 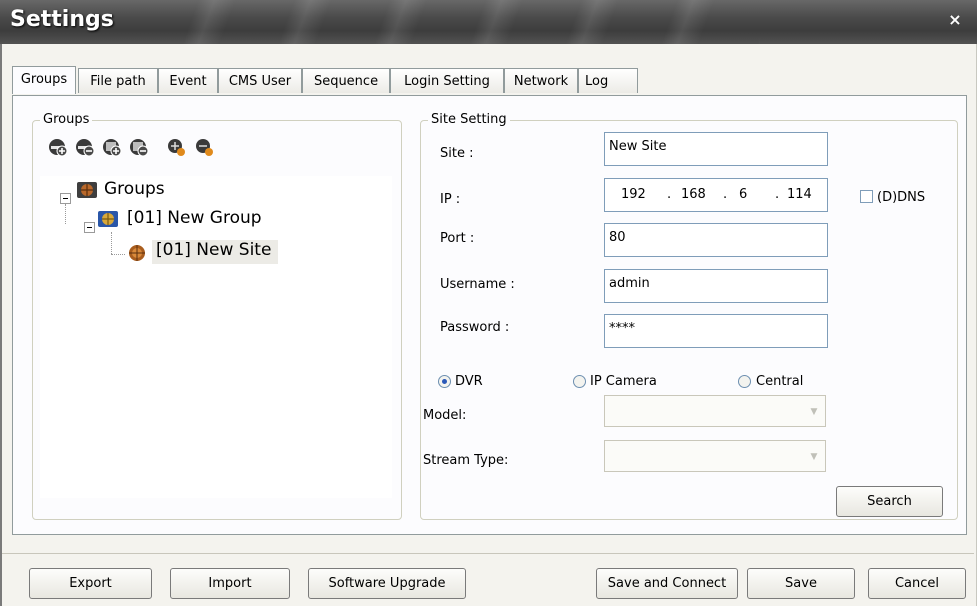 What do you see at coordinates (477, 284) in the screenshot?
I see `username-label: Username :` at bounding box center [477, 284].